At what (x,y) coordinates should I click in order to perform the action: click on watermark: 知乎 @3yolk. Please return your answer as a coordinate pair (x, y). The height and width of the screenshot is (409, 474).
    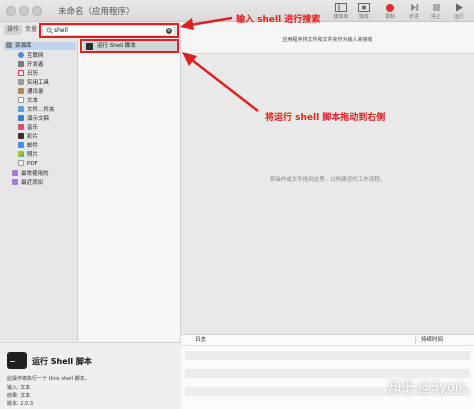
    Looking at the image, I should click on (427, 387).